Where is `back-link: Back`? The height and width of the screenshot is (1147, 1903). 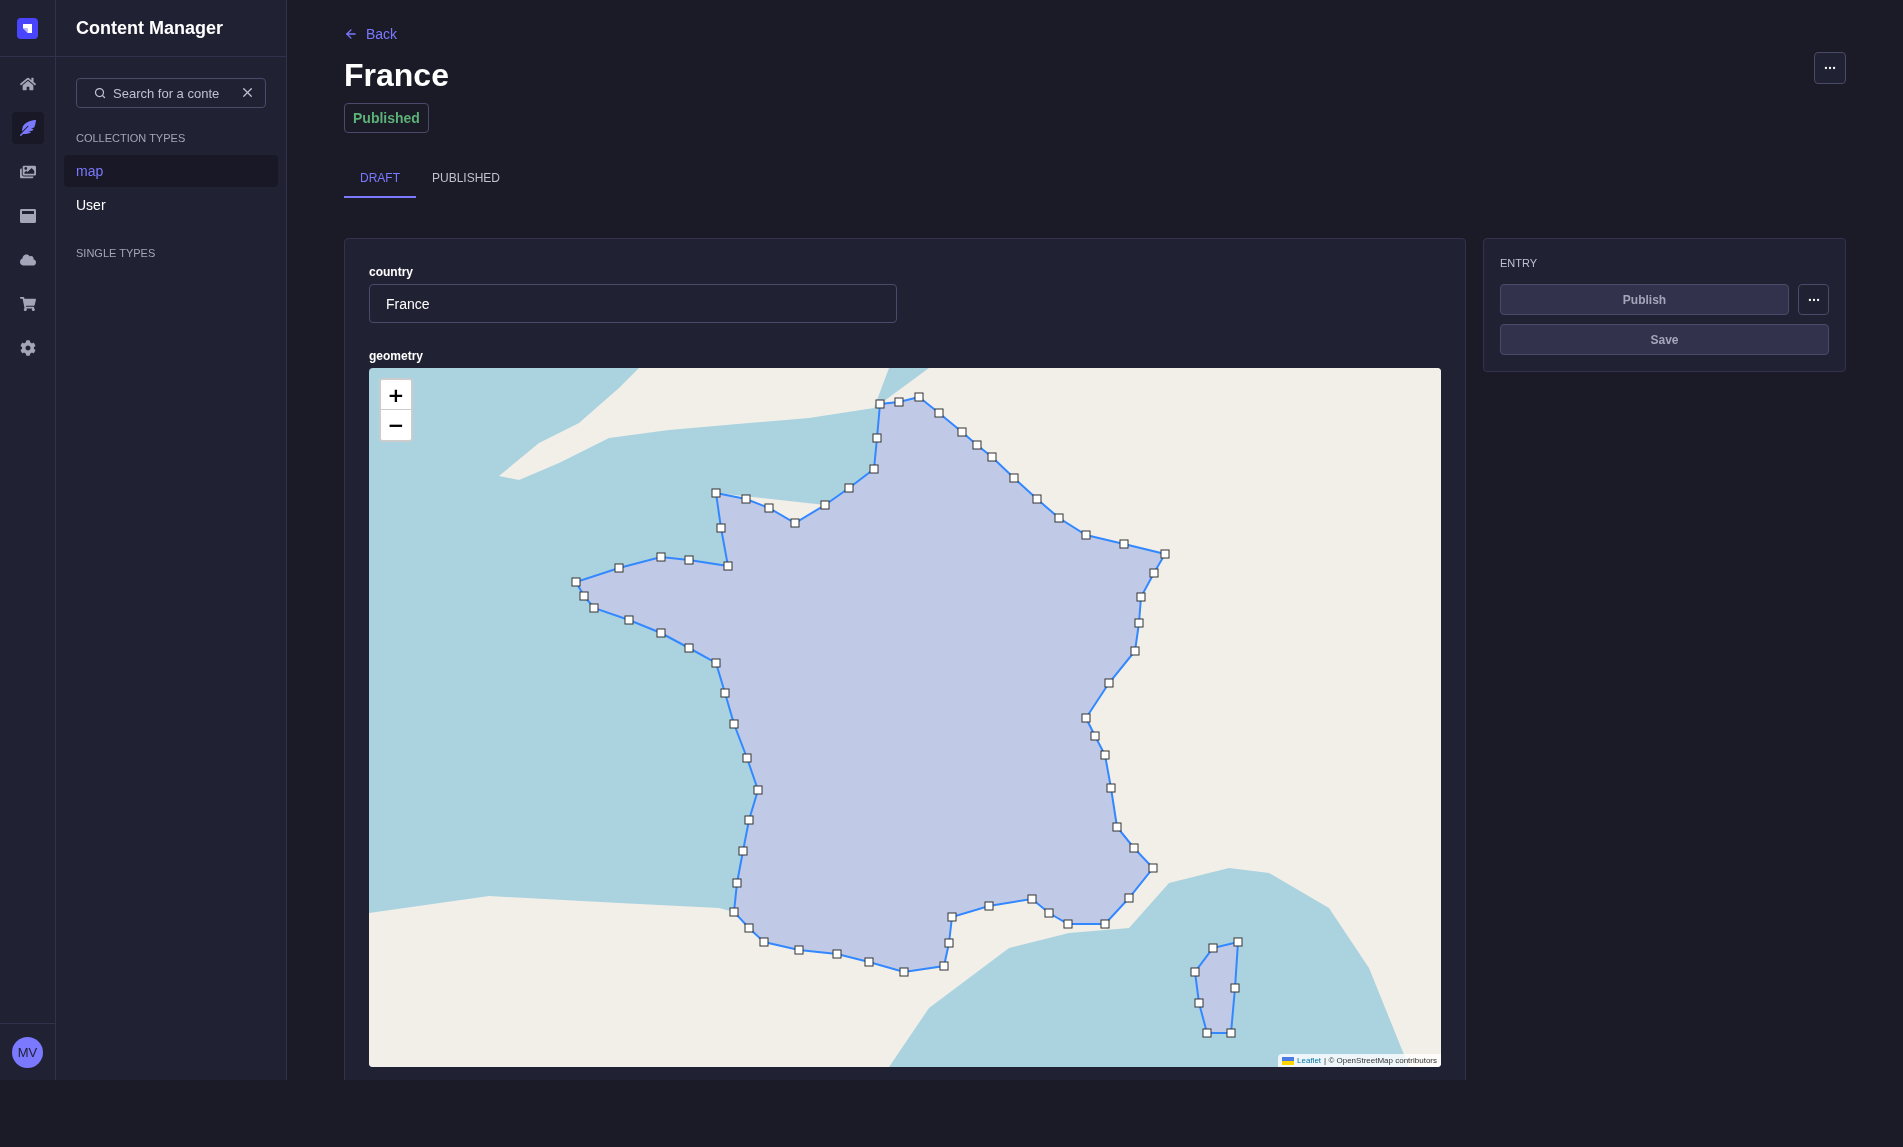
back-link: Back is located at coordinates (371, 34).